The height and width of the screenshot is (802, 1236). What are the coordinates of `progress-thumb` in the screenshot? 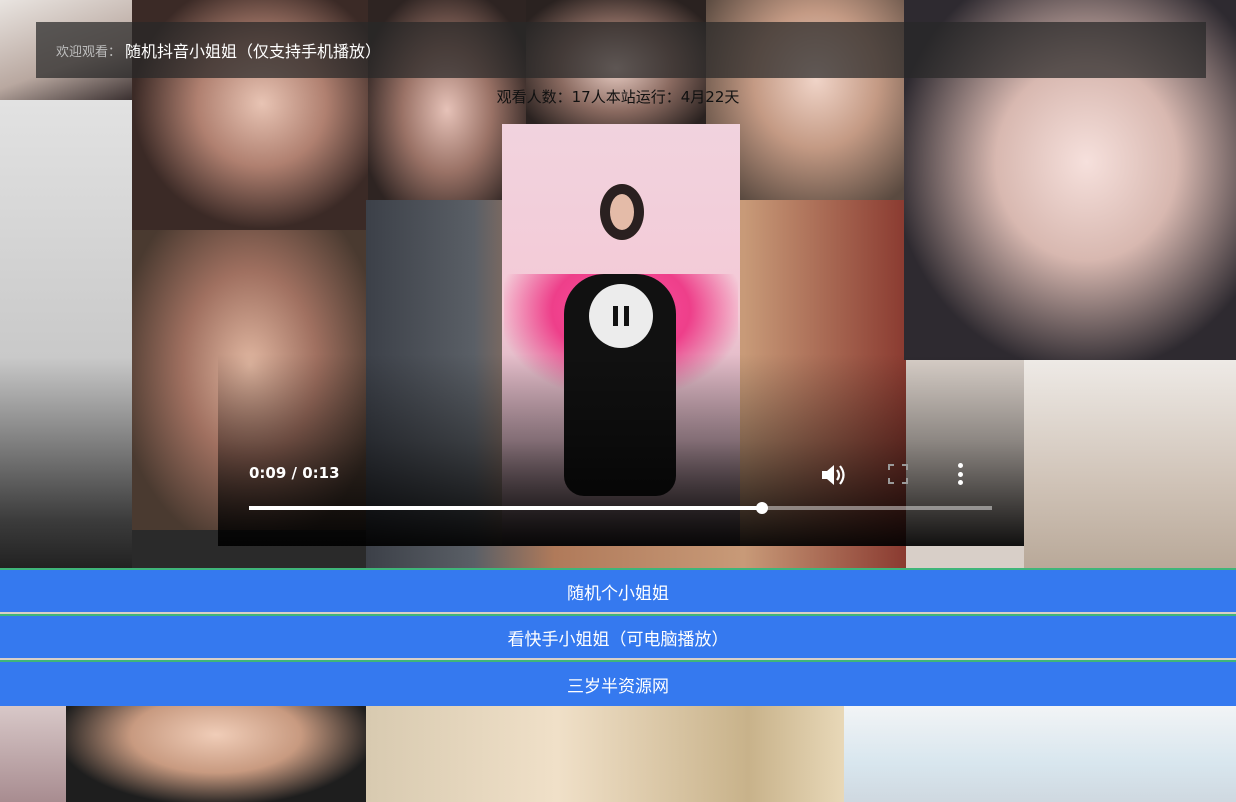 It's located at (761, 508).